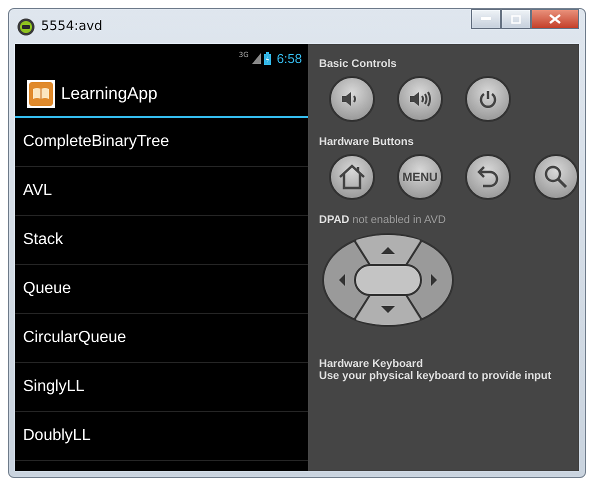  I want to click on house-icon, so click(352, 177).